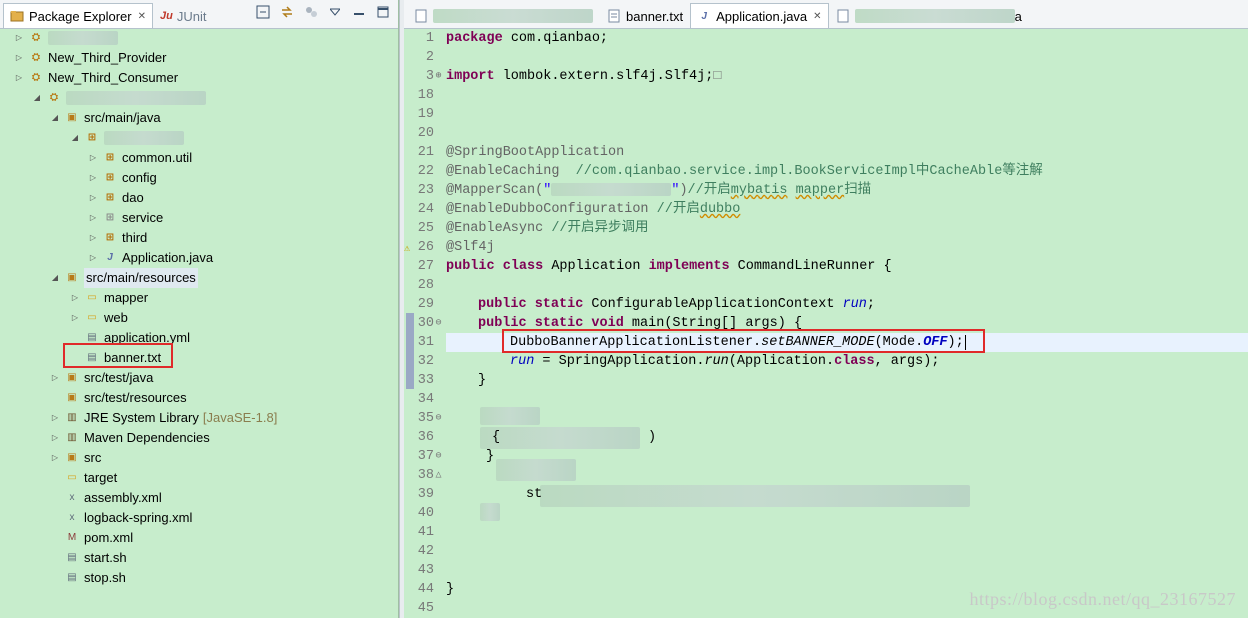 The height and width of the screenshot is (618, 1248). I want to click on line-number: 41, so click(425, 532).